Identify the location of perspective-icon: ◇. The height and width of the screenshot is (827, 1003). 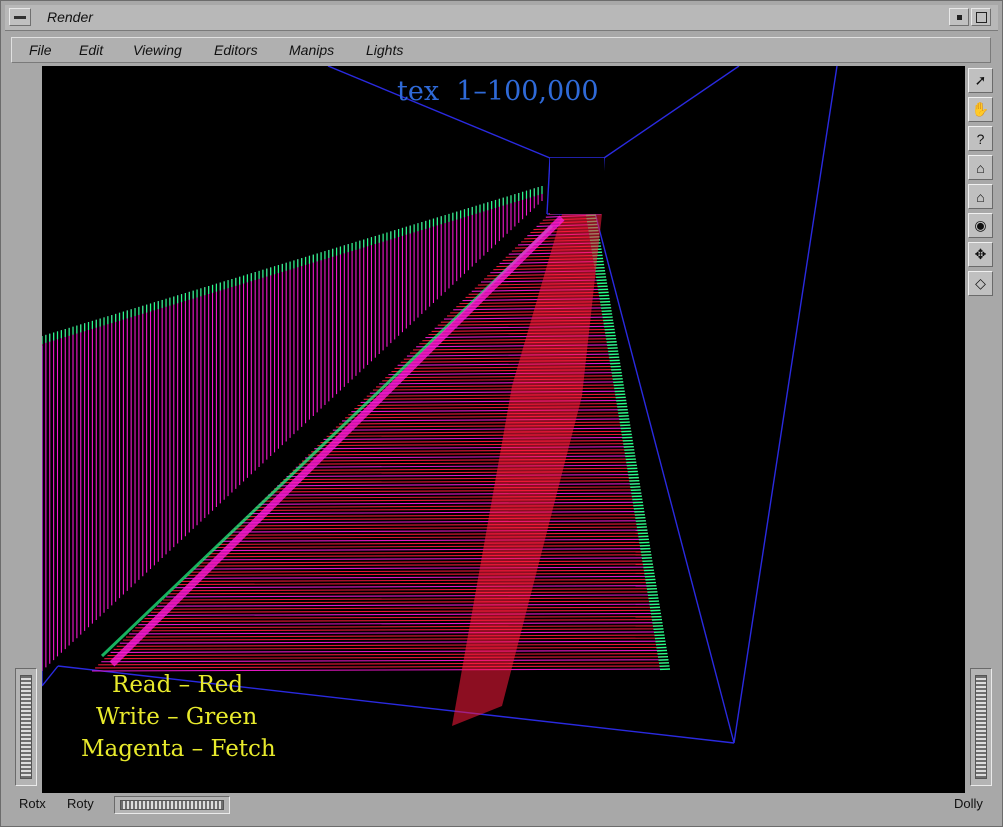
(980, 283).